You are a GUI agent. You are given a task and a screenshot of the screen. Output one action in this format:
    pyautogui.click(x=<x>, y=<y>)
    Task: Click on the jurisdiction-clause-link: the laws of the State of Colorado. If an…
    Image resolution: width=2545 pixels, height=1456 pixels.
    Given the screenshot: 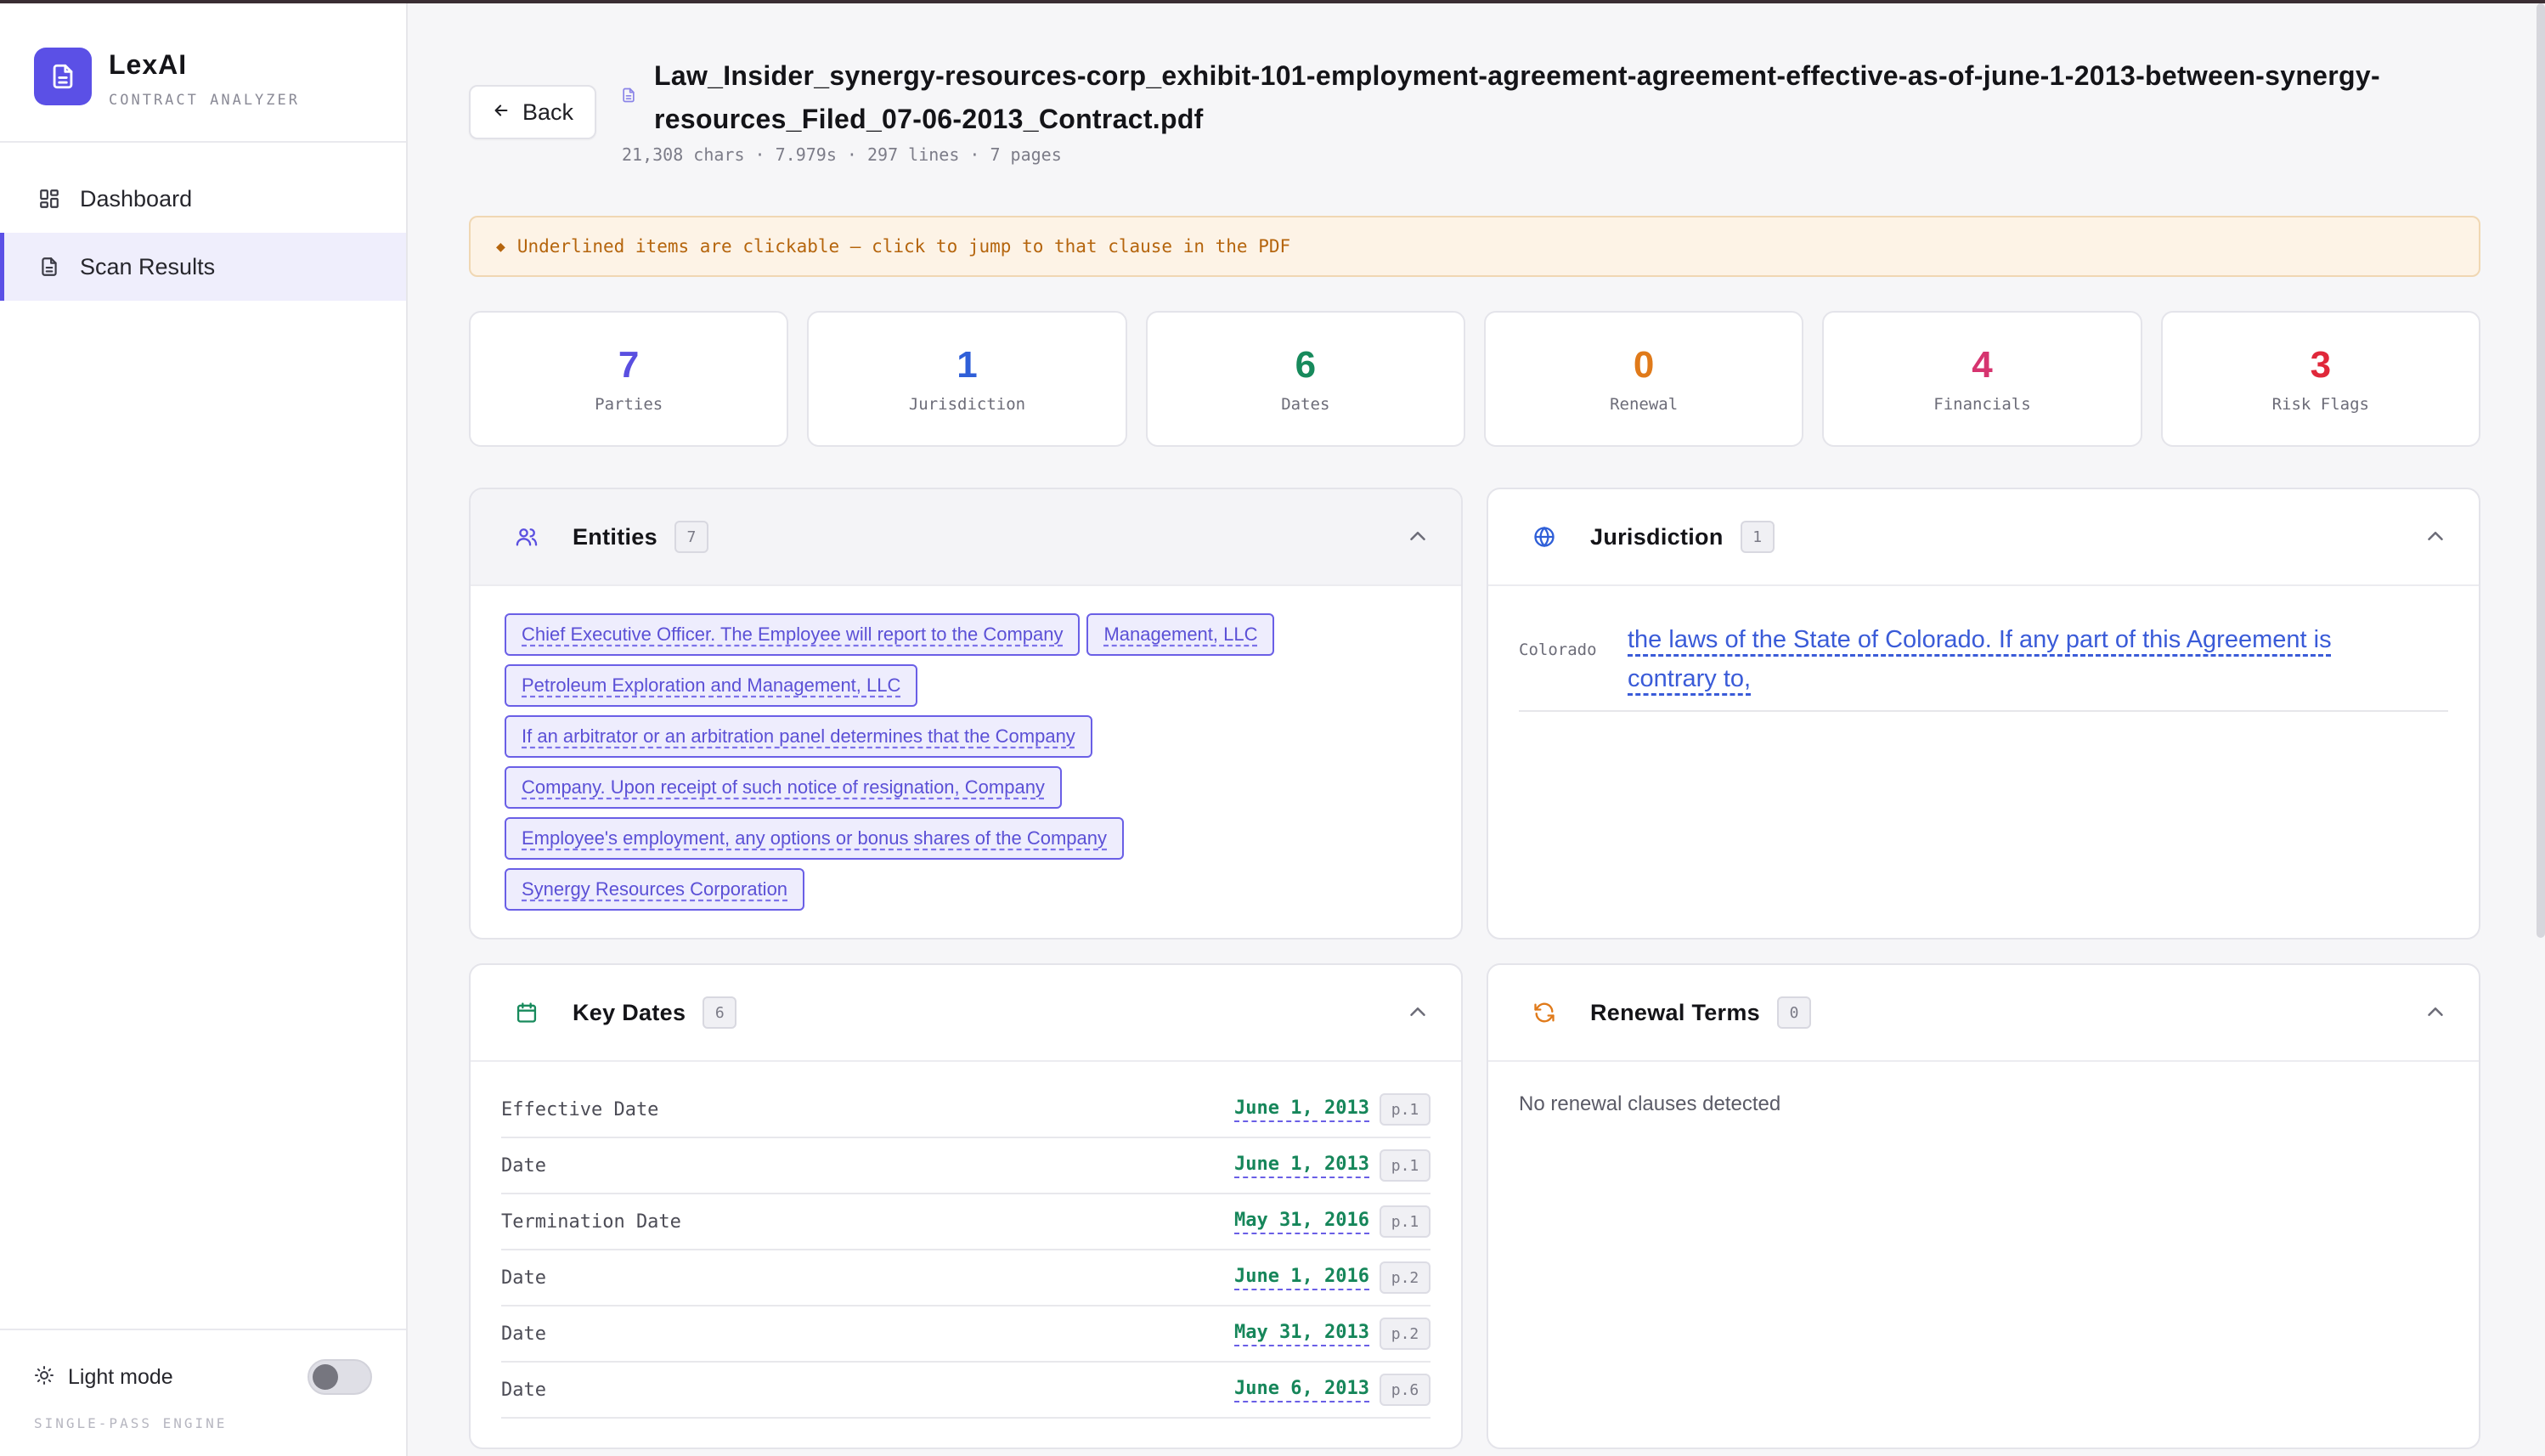 What is the action you would take?
    pyautogui.click(x=2023, y=659)
    